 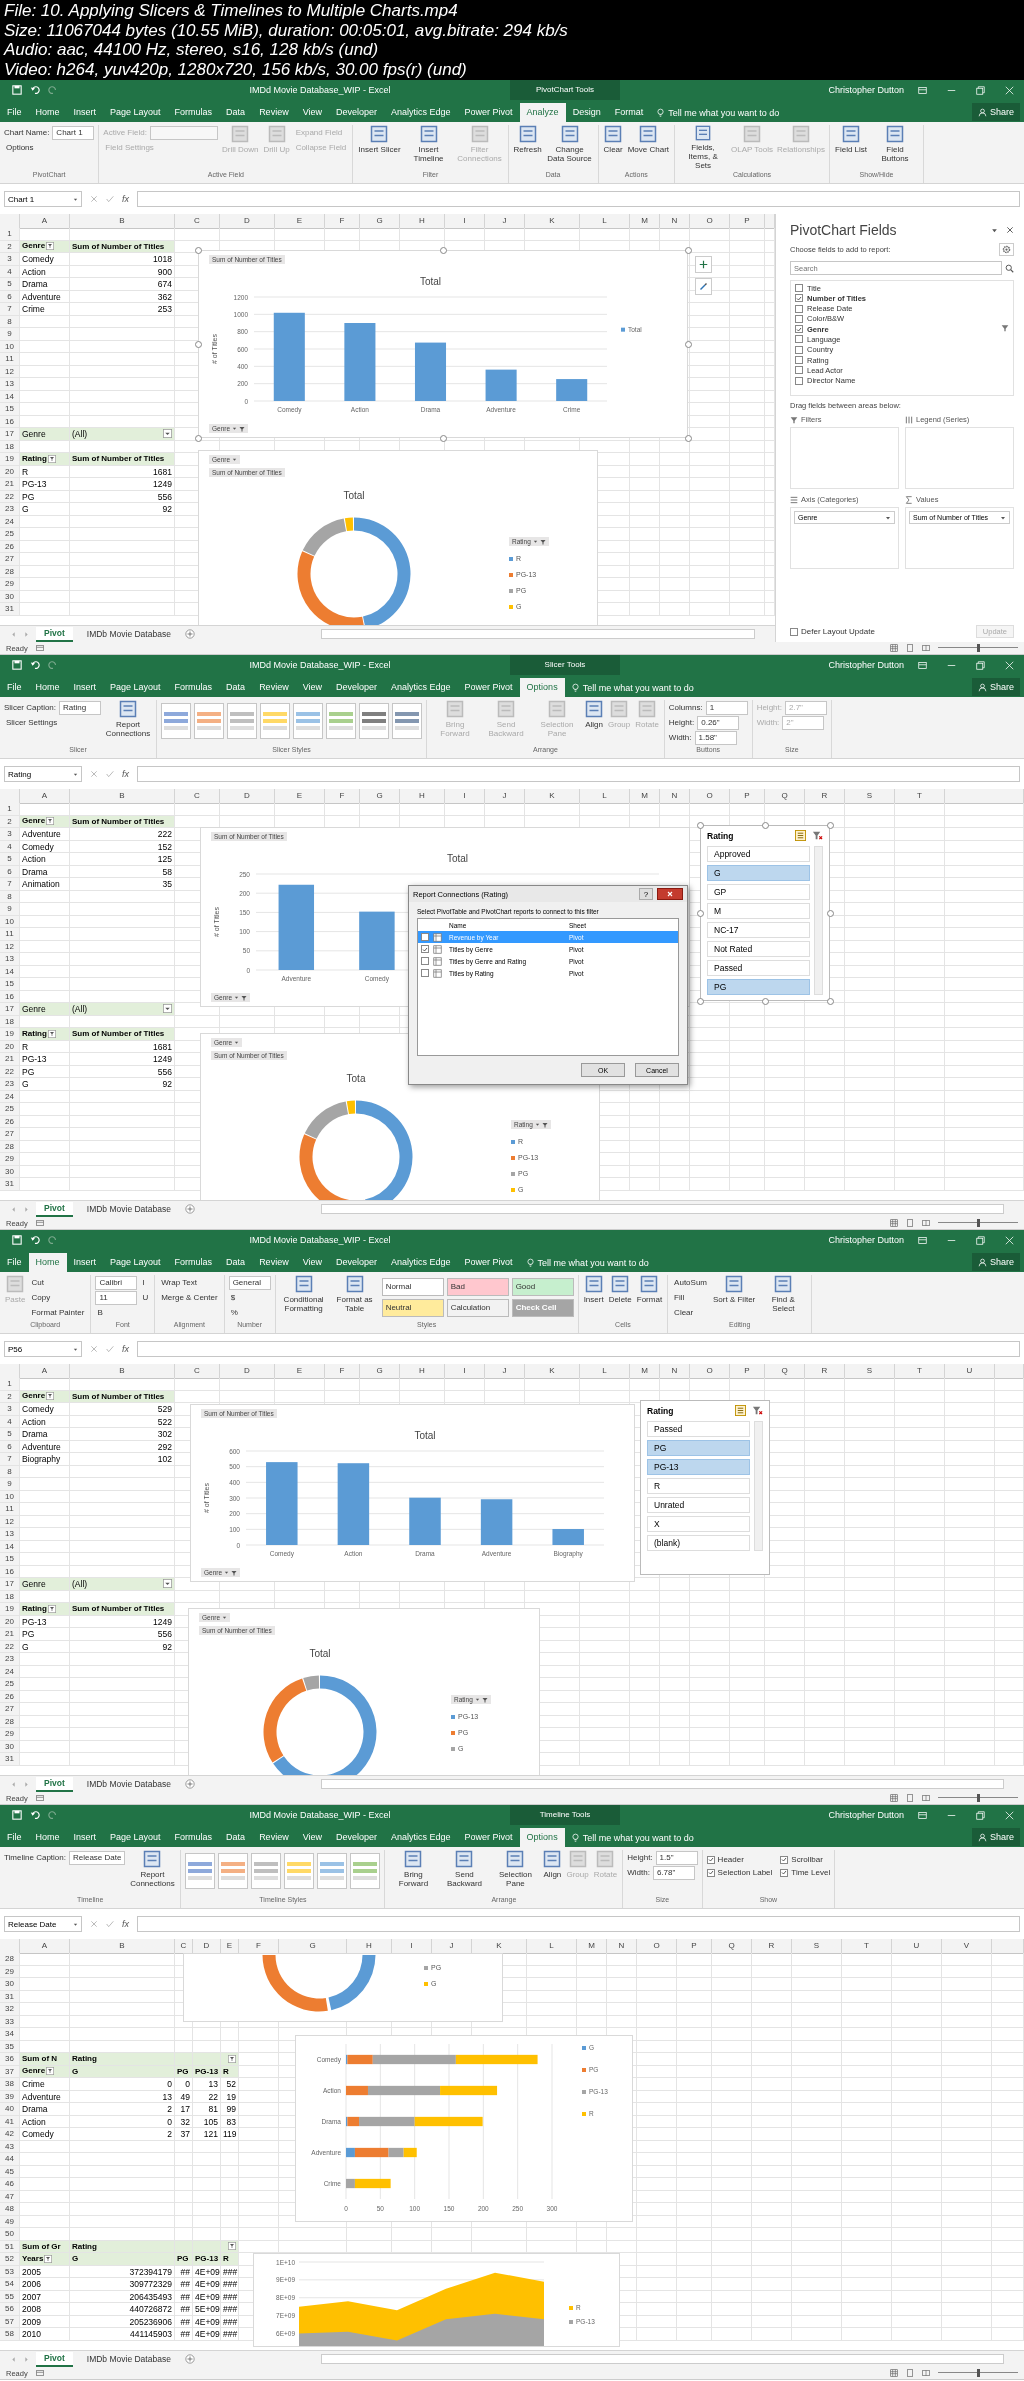 What do you see at coordinates (80, 434) in the screenshot?
I see `table-cell: (All)` at bounding box center [80, 434].